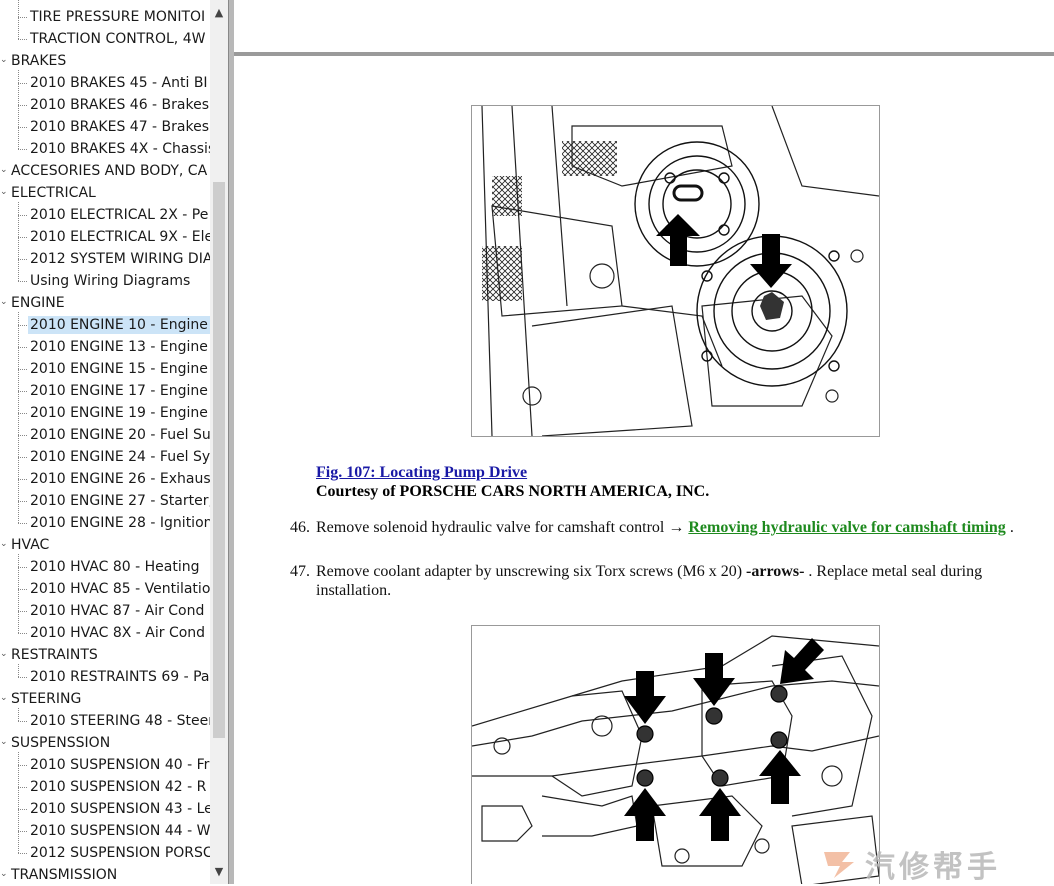 This screenshot has width=1054, height=886. I want to click on tree-item: 2010 HVAC 85 - Ventilatio, so click(105, 589).